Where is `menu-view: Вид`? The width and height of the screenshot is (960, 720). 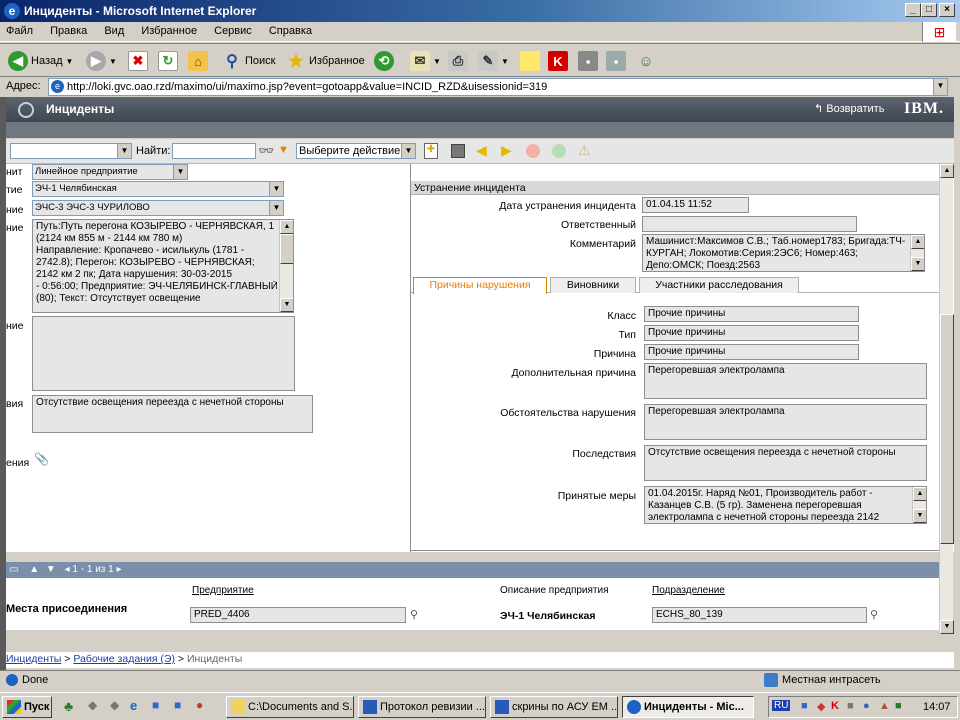
menu-view: Вид is located at coordinates (115, 29).